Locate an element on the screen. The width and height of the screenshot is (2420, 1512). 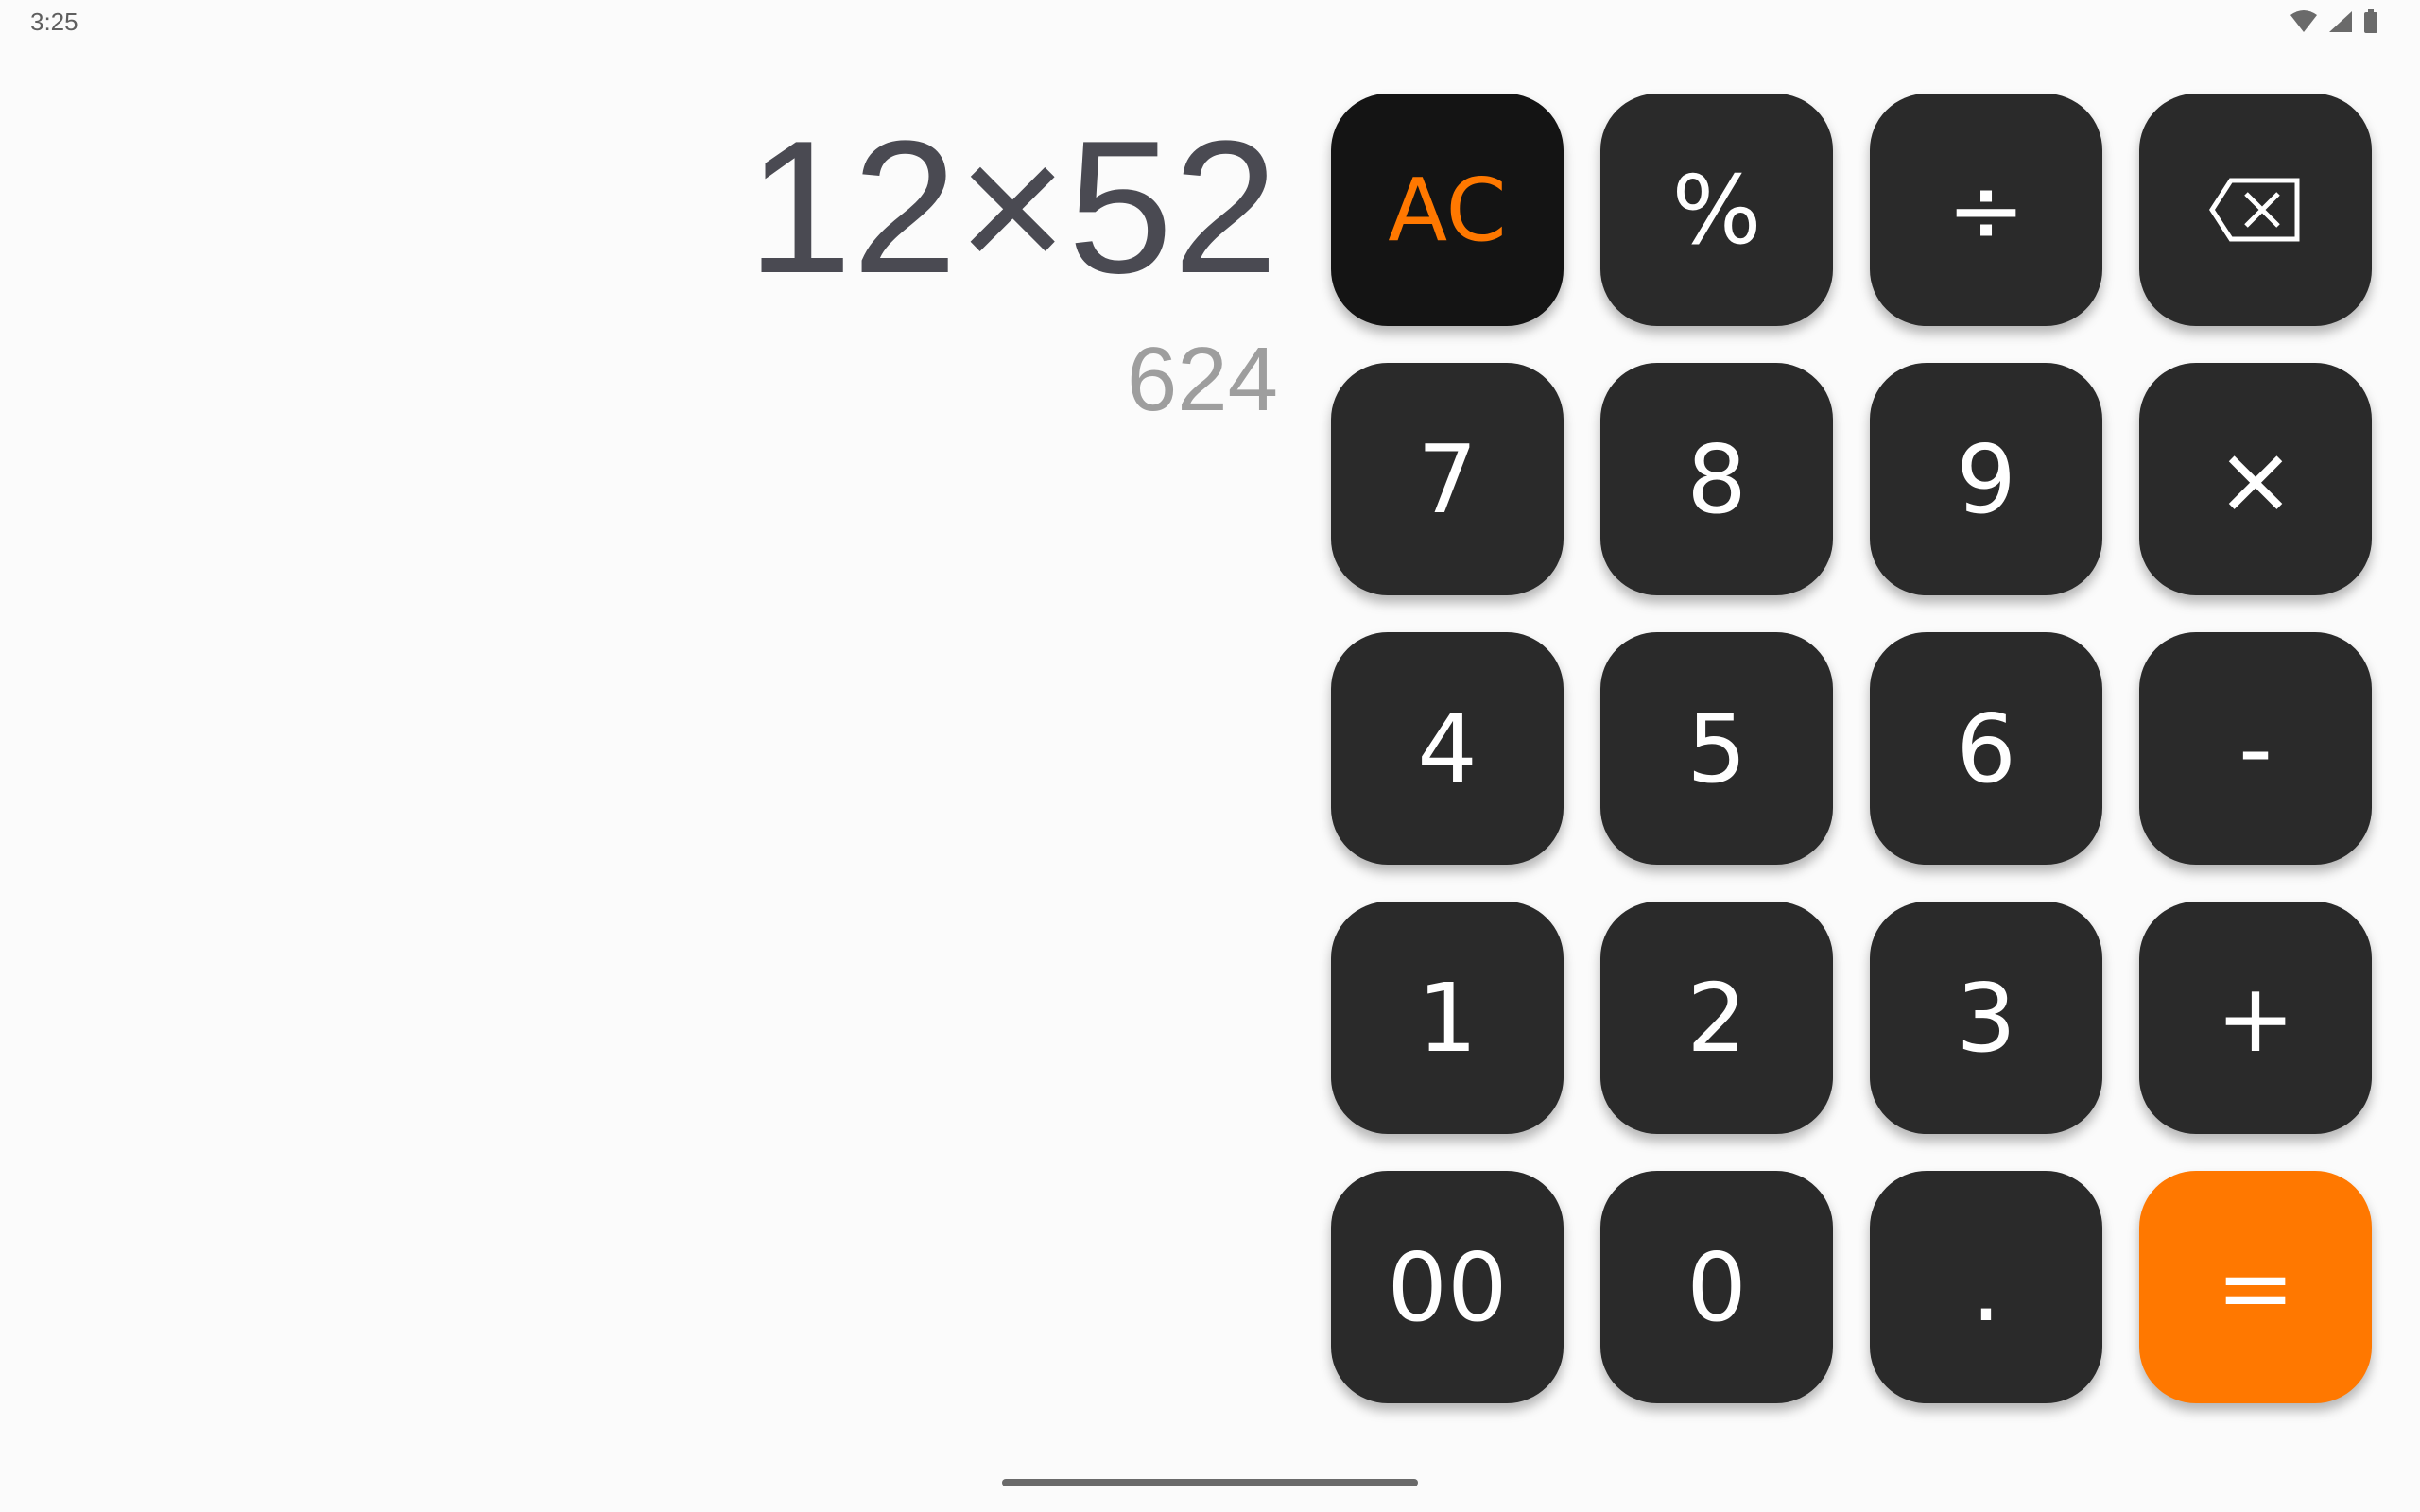
wifi-icon is located at coordinates (2304, 21).